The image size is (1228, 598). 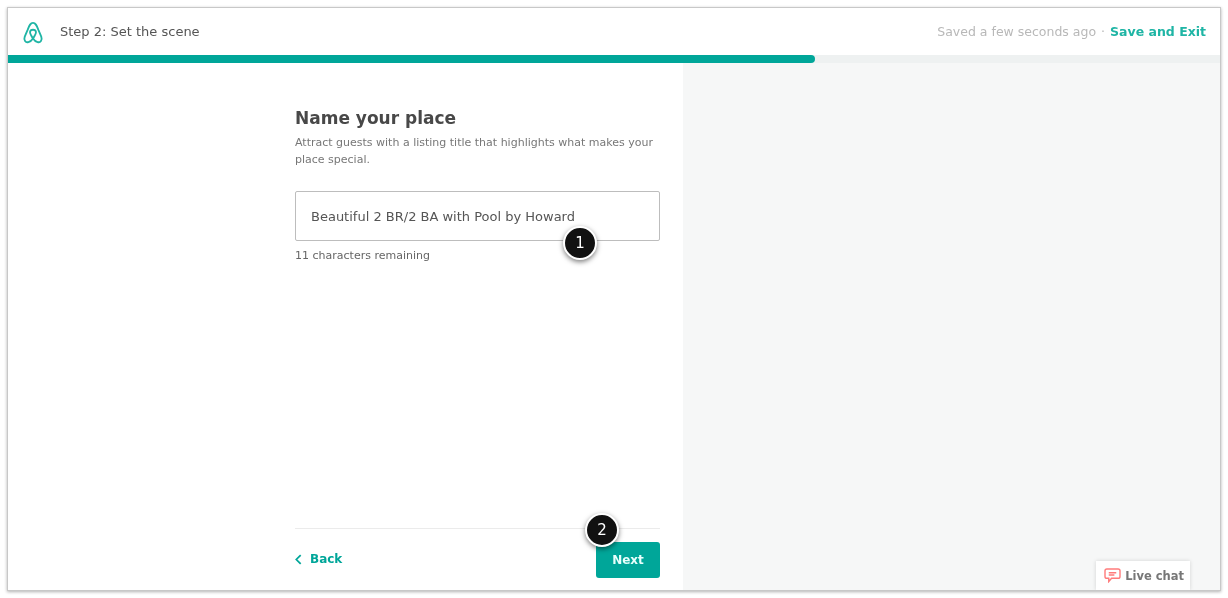 What do you see at coordinates (474, 151) in the screenshot?
I see `form-description: Attract guests with a listing title that highlights what makes your place special.` at bounding box center [474, 151].